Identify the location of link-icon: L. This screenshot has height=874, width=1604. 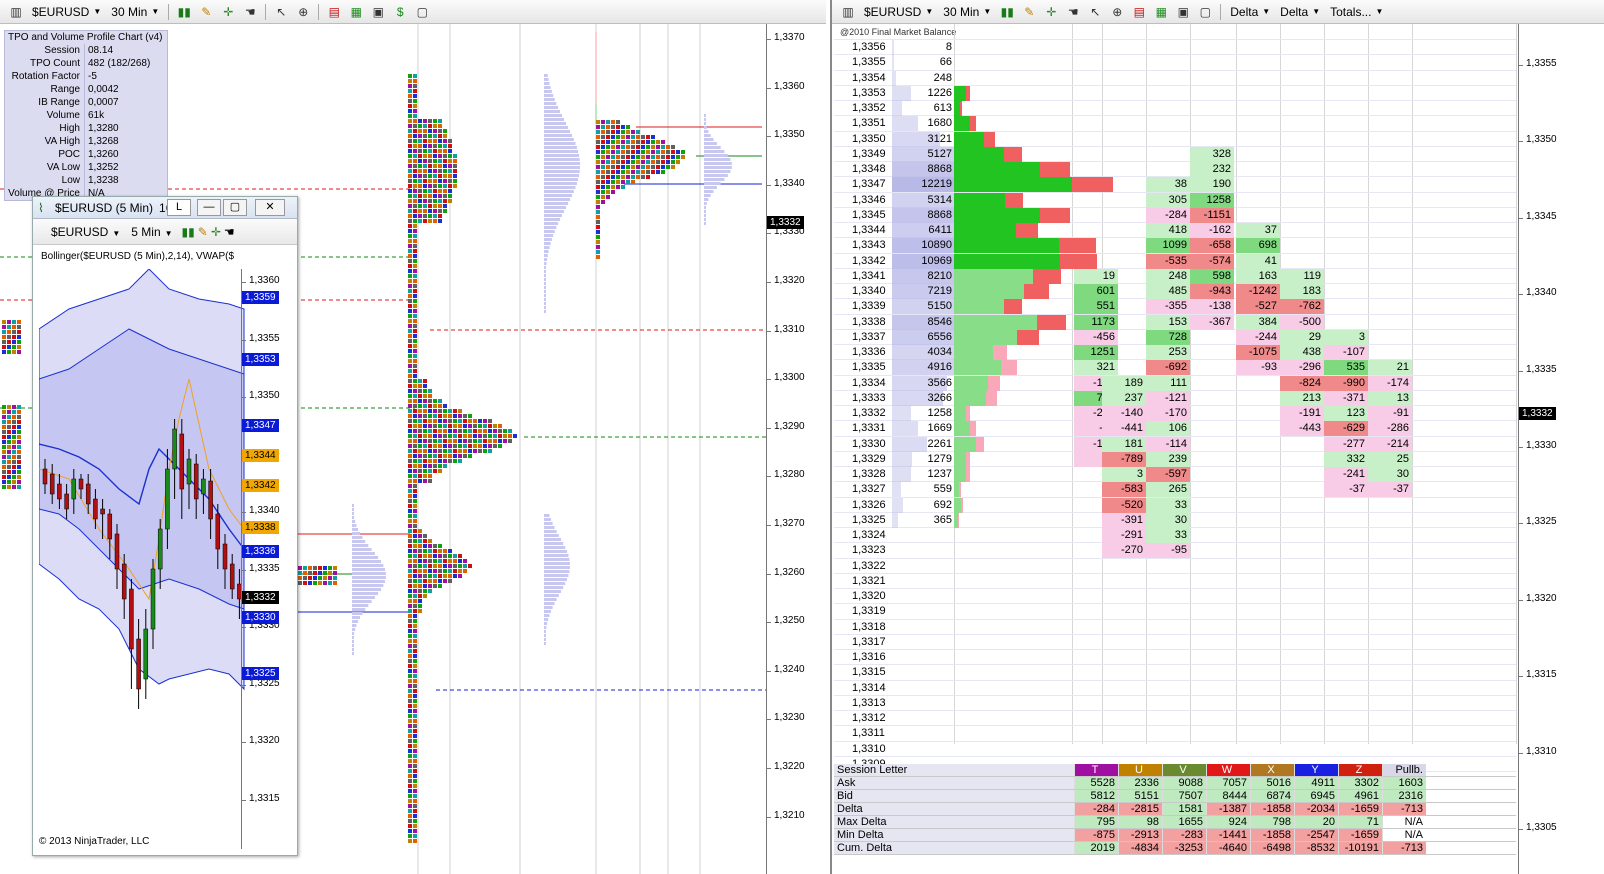
(179, 207).